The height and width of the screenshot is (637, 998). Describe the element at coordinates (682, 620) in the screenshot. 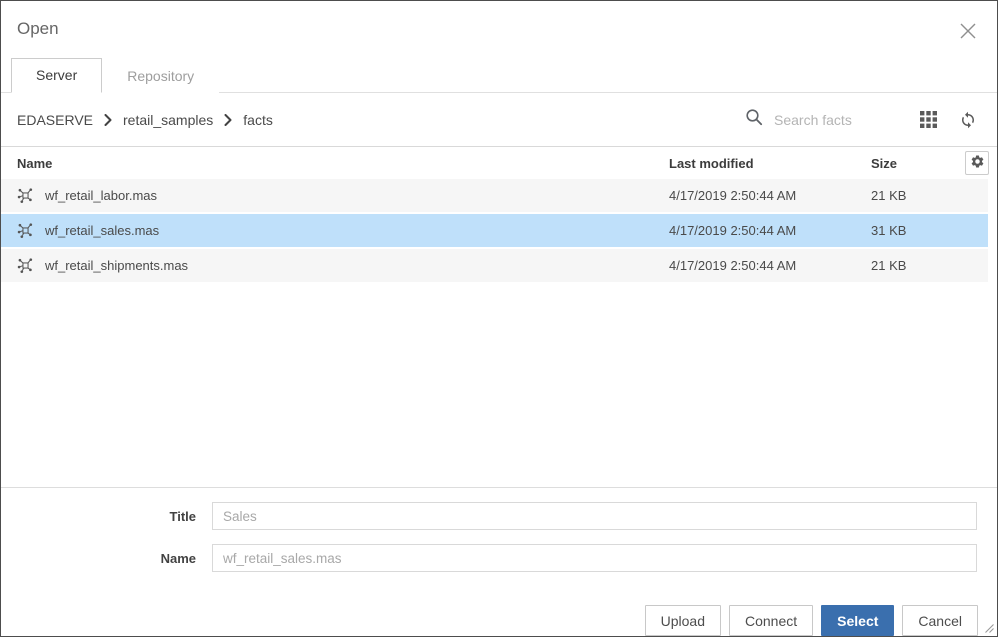

I see `upload-button: Upload` at that location.